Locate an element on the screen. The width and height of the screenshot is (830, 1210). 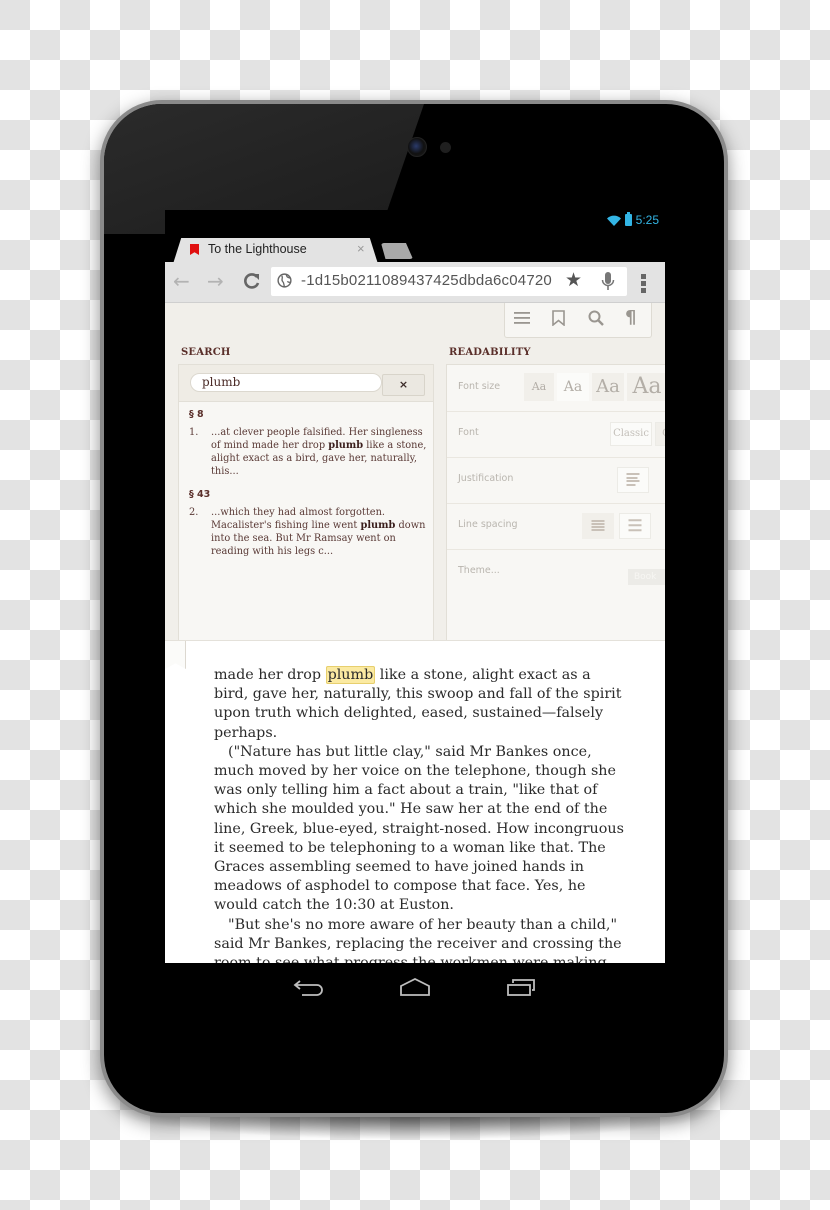
forward-button: → is located at coordinates (215, 281).